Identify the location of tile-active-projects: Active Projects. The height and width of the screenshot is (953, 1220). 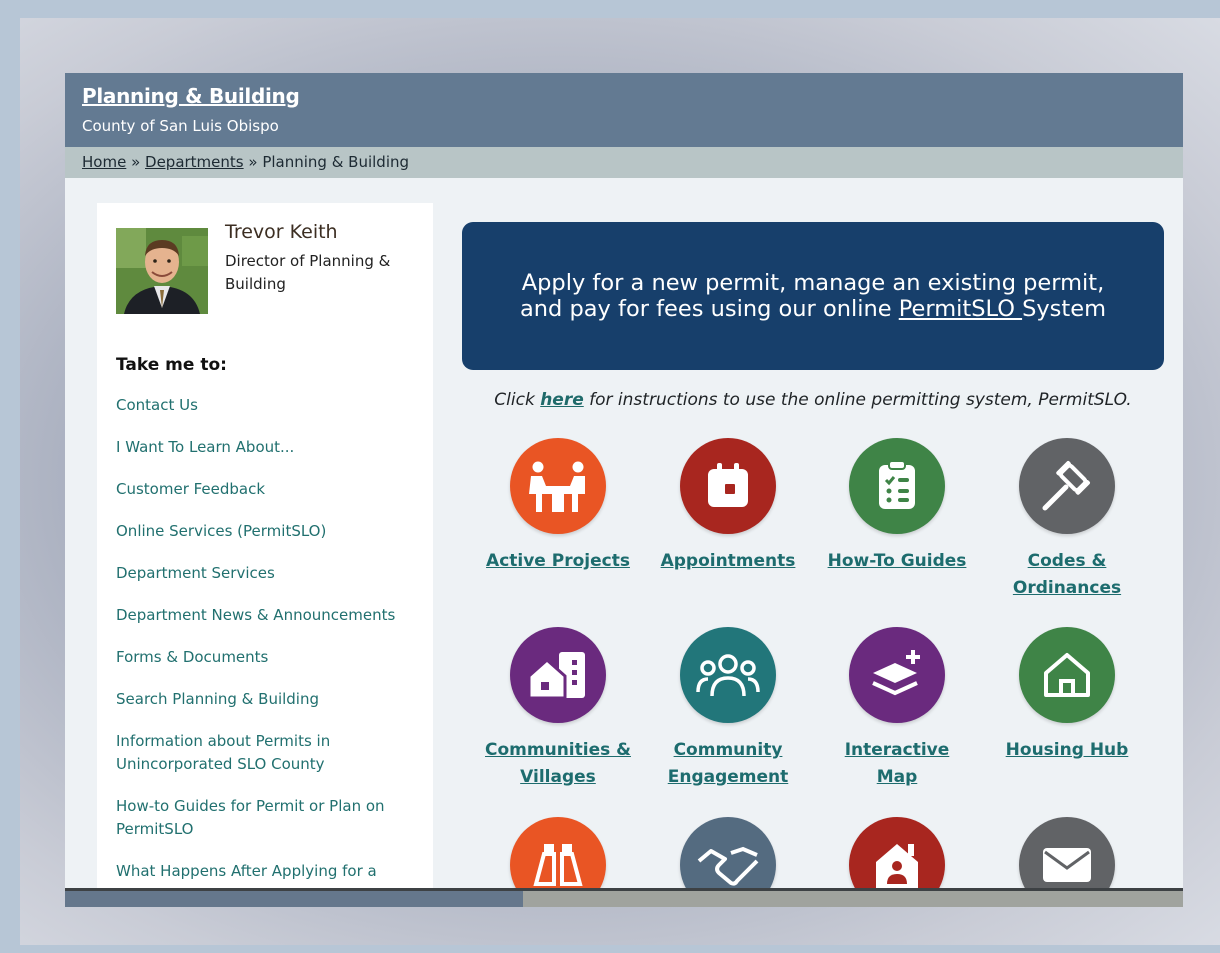
(558, 506).